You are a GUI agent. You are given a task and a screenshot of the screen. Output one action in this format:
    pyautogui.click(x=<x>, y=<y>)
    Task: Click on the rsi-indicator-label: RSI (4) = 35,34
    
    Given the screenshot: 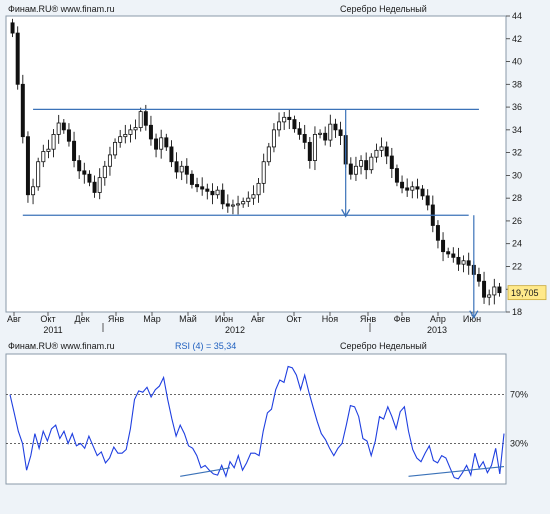 What is the action you would take?
    pyautogui.click(x=205, y=346)
    